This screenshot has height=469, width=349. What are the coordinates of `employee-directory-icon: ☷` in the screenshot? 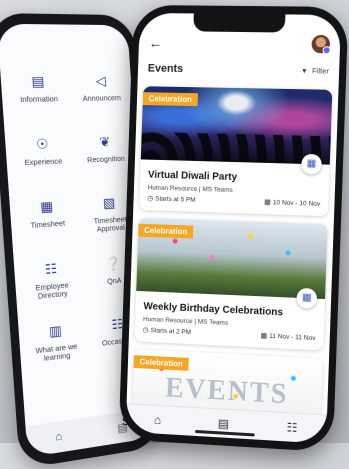 It's located at (51, 269).